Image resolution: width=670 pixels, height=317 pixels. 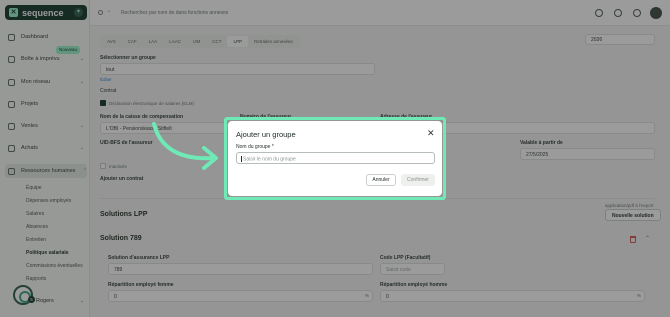 What do you see at coordinates (266, 134) in the screenshot?
I see `dialog-title: Ajouter un groupe` at bounding box center [266, 134].